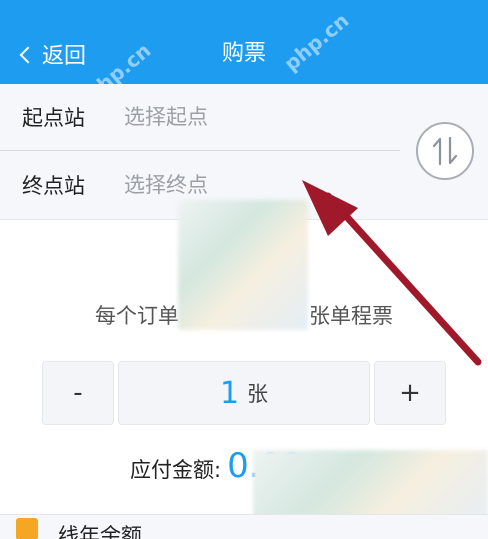  What do you see at coordinates (244, 185) in the screenshot?
I see `to-station-input` at bounding box center [244, 185].